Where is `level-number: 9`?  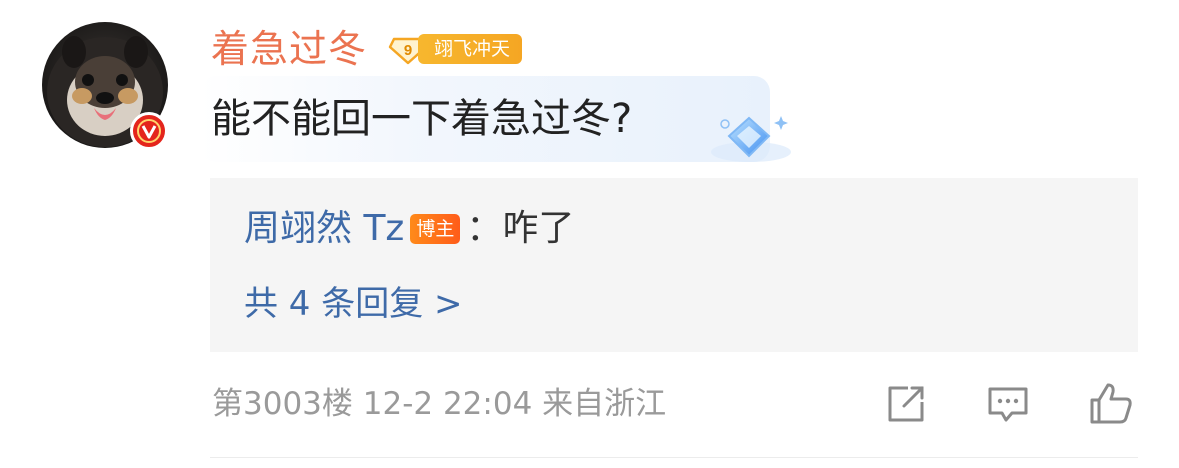
level-number: 9 is located at coordinates (408, 50).